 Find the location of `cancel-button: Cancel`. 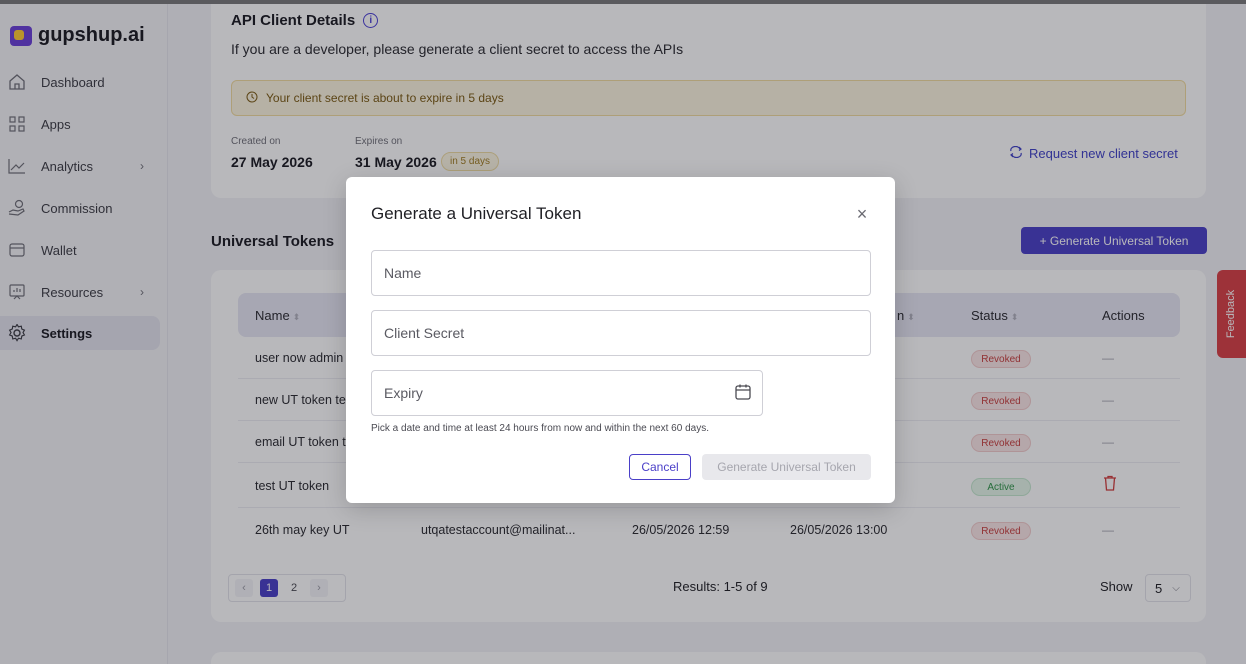

cancel-button: Cancel is located at coordinates (660, 467).